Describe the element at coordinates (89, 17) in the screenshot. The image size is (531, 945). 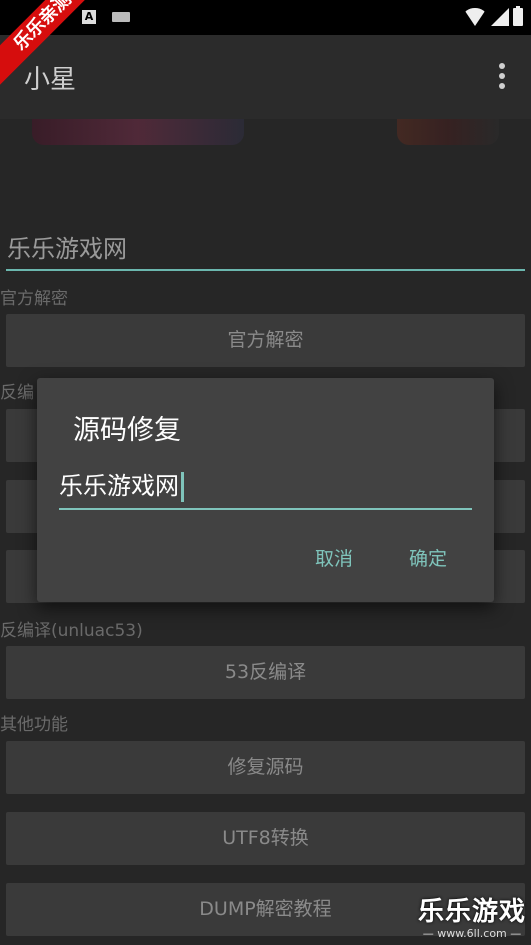
I see `font-icon: A` at that location.